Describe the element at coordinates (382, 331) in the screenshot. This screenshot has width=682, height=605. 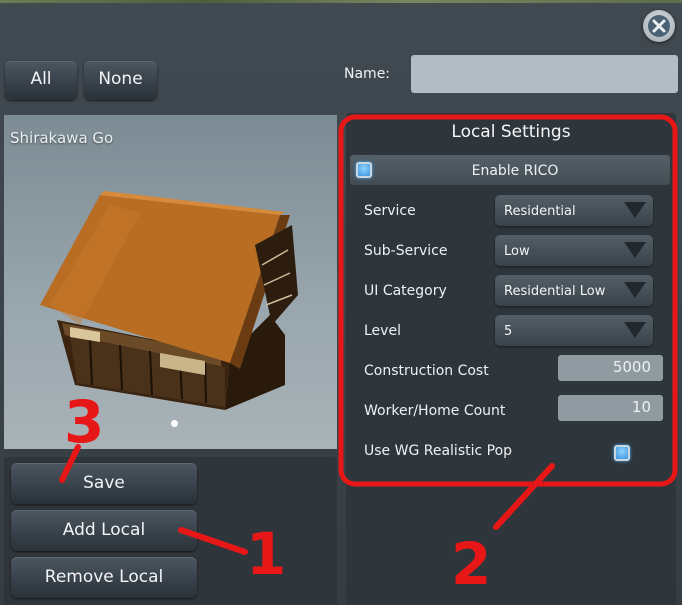
I see `level-label: Level` at that location.